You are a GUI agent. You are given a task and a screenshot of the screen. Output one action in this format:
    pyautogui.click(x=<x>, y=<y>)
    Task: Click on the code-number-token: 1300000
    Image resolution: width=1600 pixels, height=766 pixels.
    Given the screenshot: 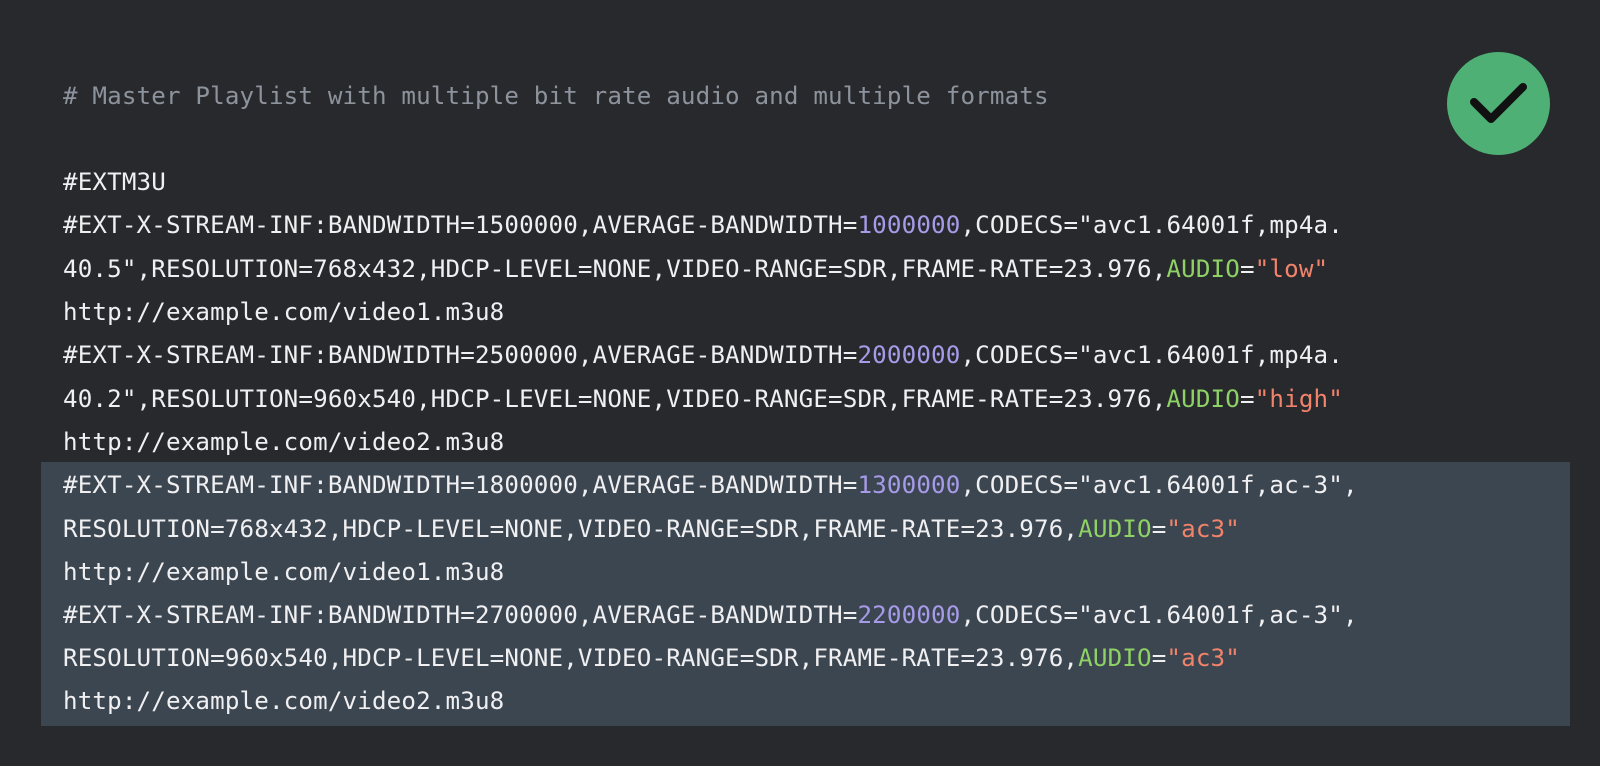 What is the action you would take?
    pyautogui.click(x=909, y=485)
    